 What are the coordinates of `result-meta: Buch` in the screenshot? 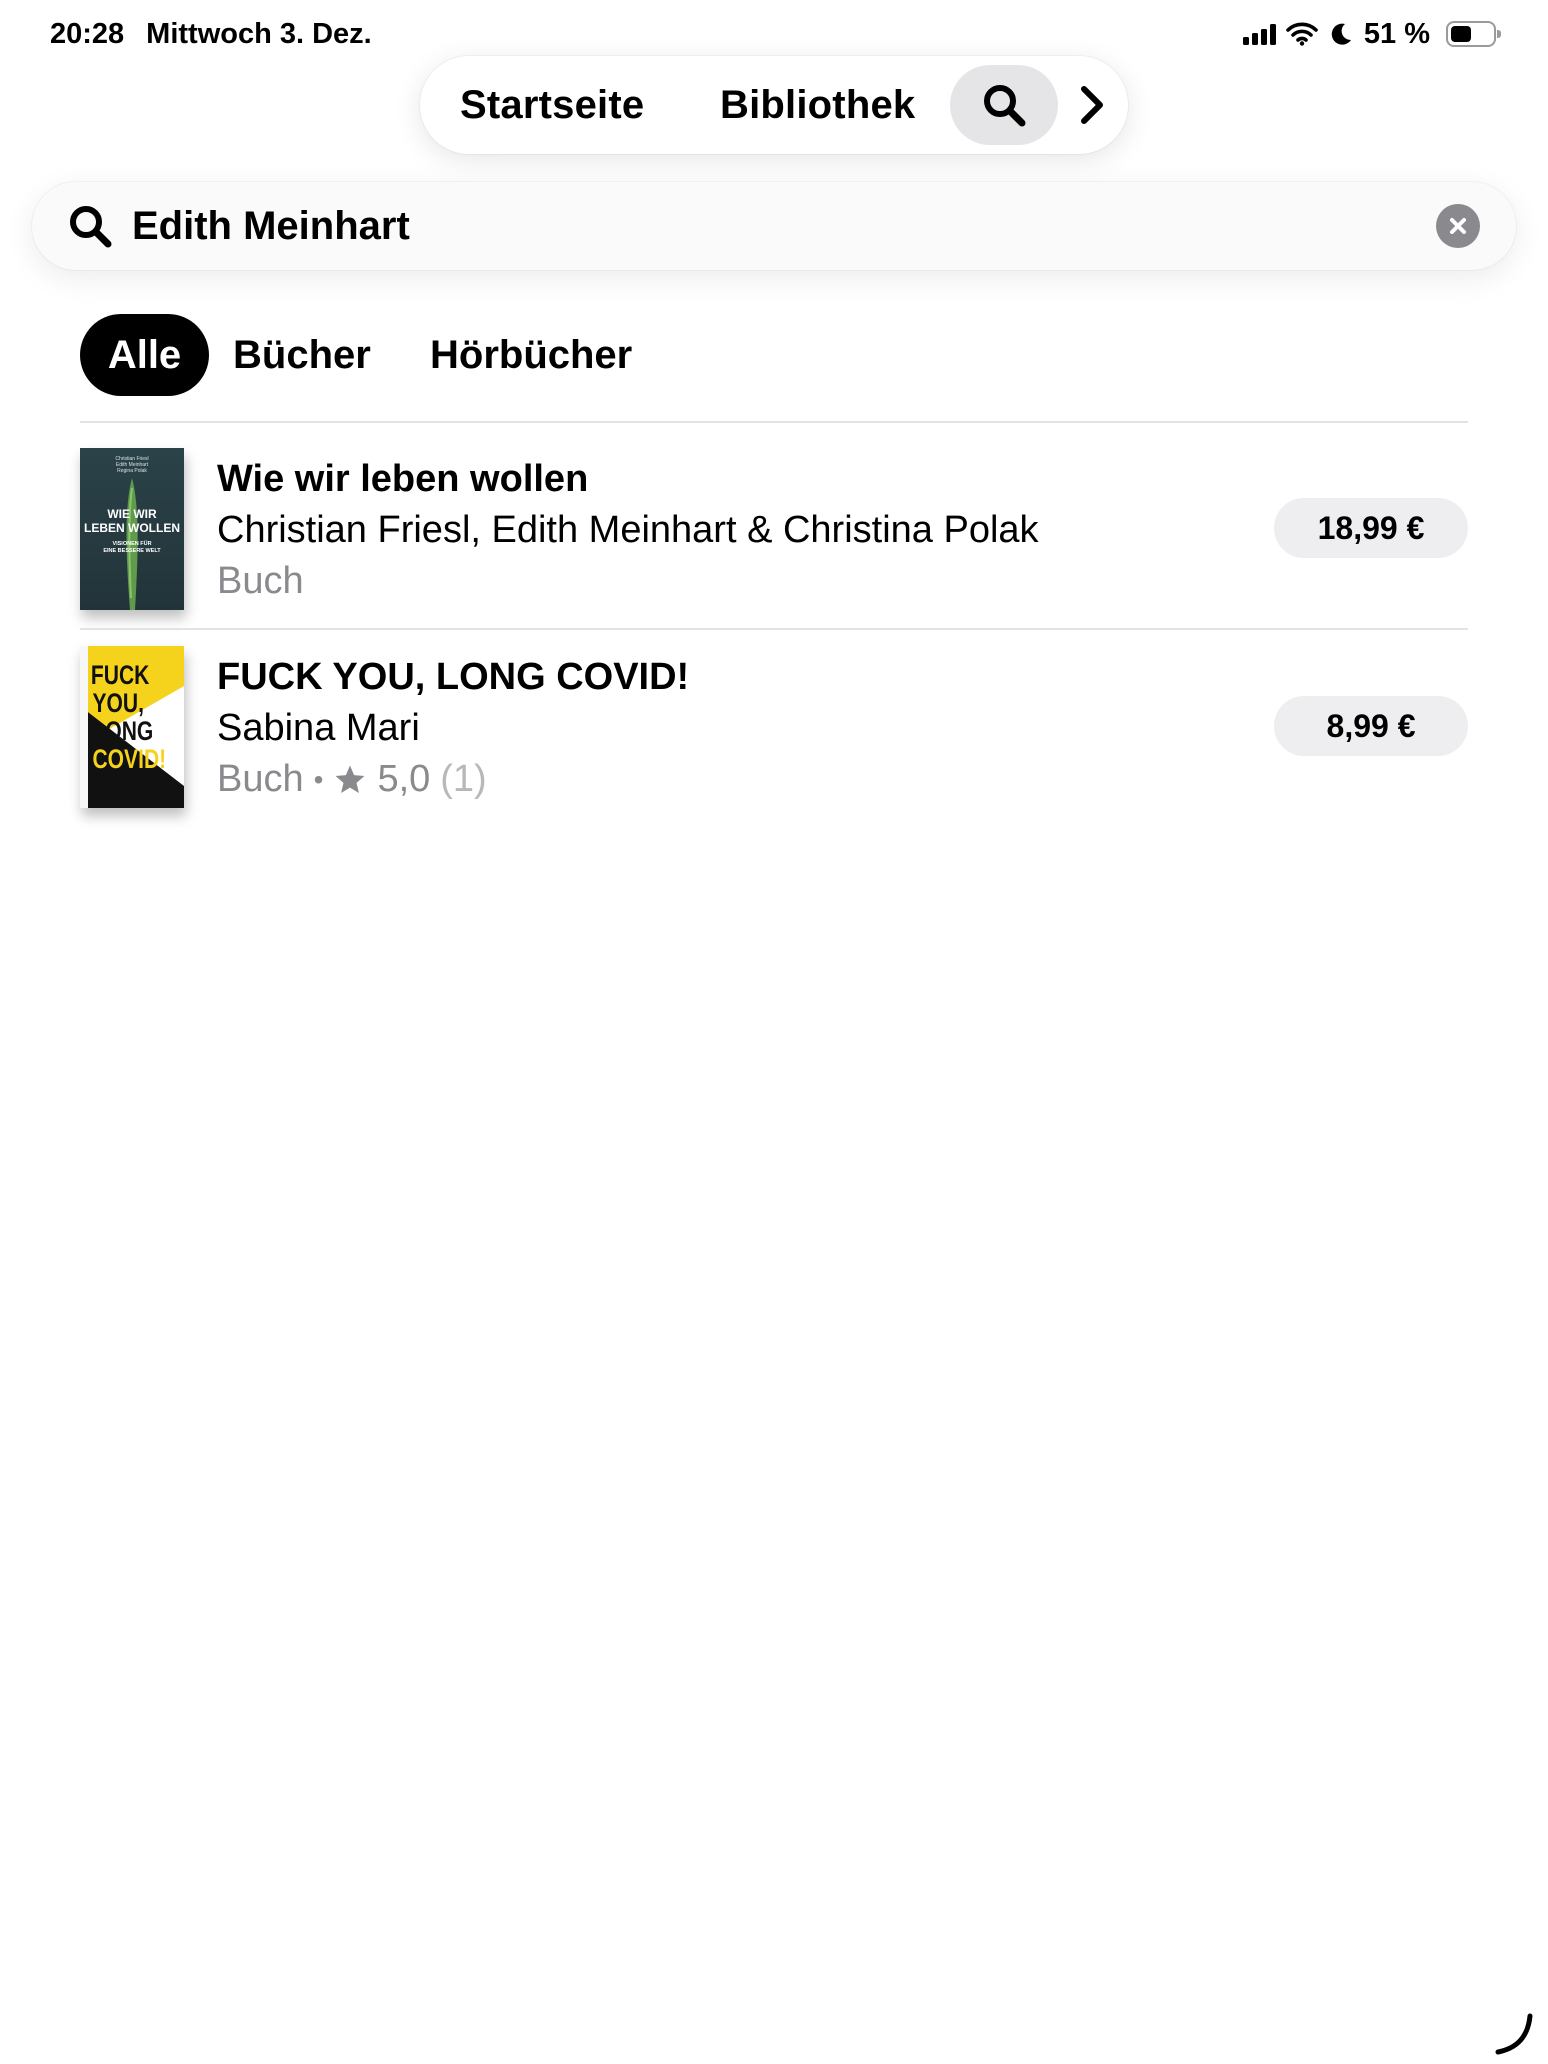 It's located at (260, 581).